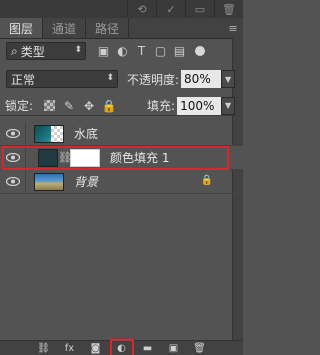 This screenshot has width=320, height=355. Describe the element at coordinates (62, 79) in the screenshot. I see `blend-mode-select: 正常 ⬍` at that location.